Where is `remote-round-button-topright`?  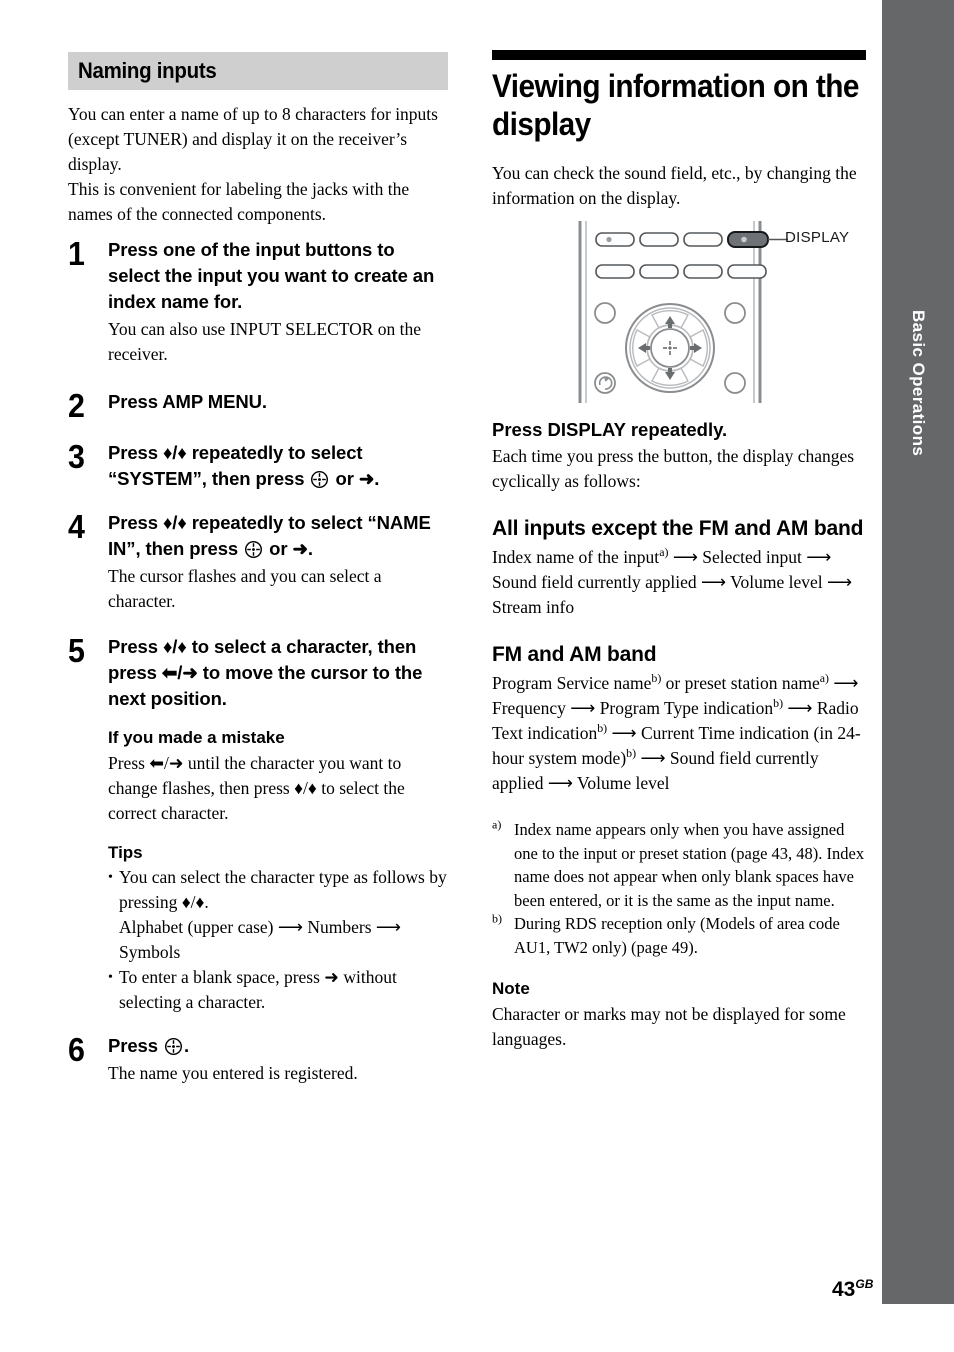 remote-round-button-topright is located at coordinates (735, 313).